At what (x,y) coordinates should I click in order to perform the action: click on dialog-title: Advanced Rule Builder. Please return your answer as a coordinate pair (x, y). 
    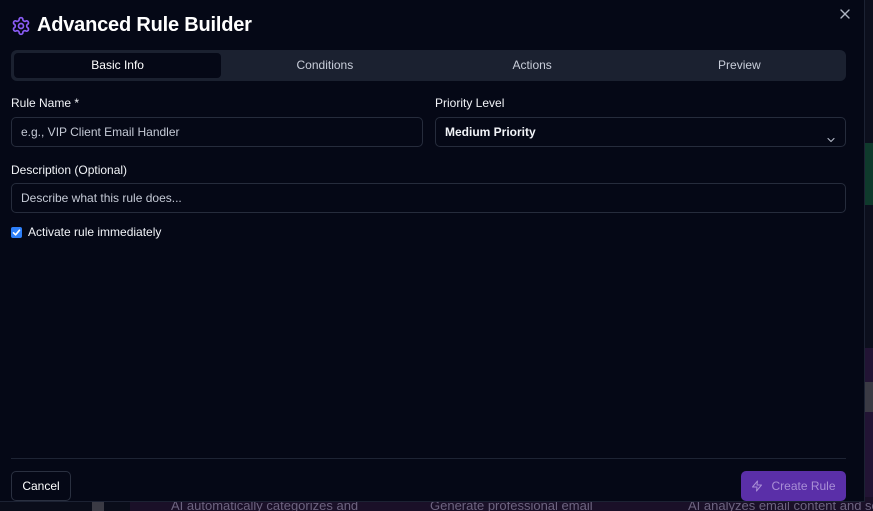
    Looking at the image, I should click on (144, 25).